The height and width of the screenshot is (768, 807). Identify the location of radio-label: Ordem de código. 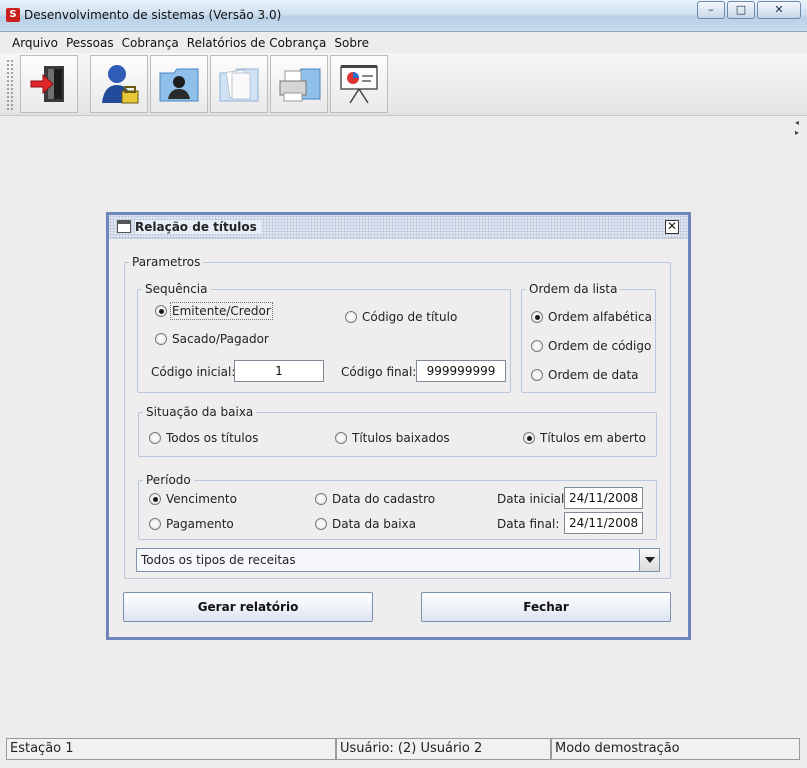
(600, 346).